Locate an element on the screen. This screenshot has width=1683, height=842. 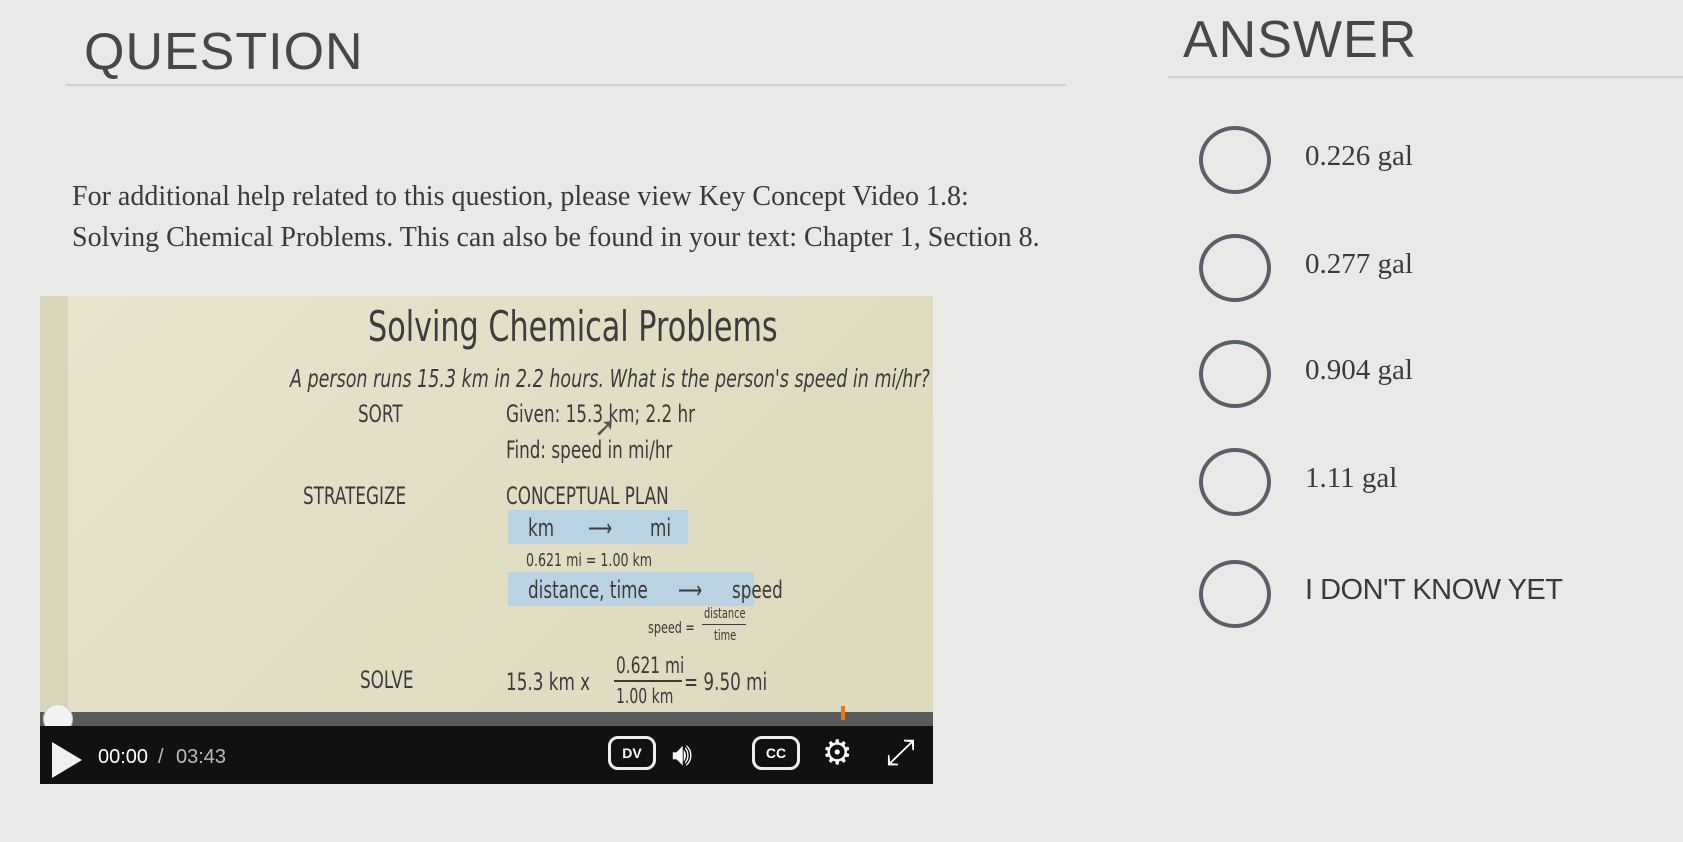
plan2-to: speed is located at coordinates (757, 590).